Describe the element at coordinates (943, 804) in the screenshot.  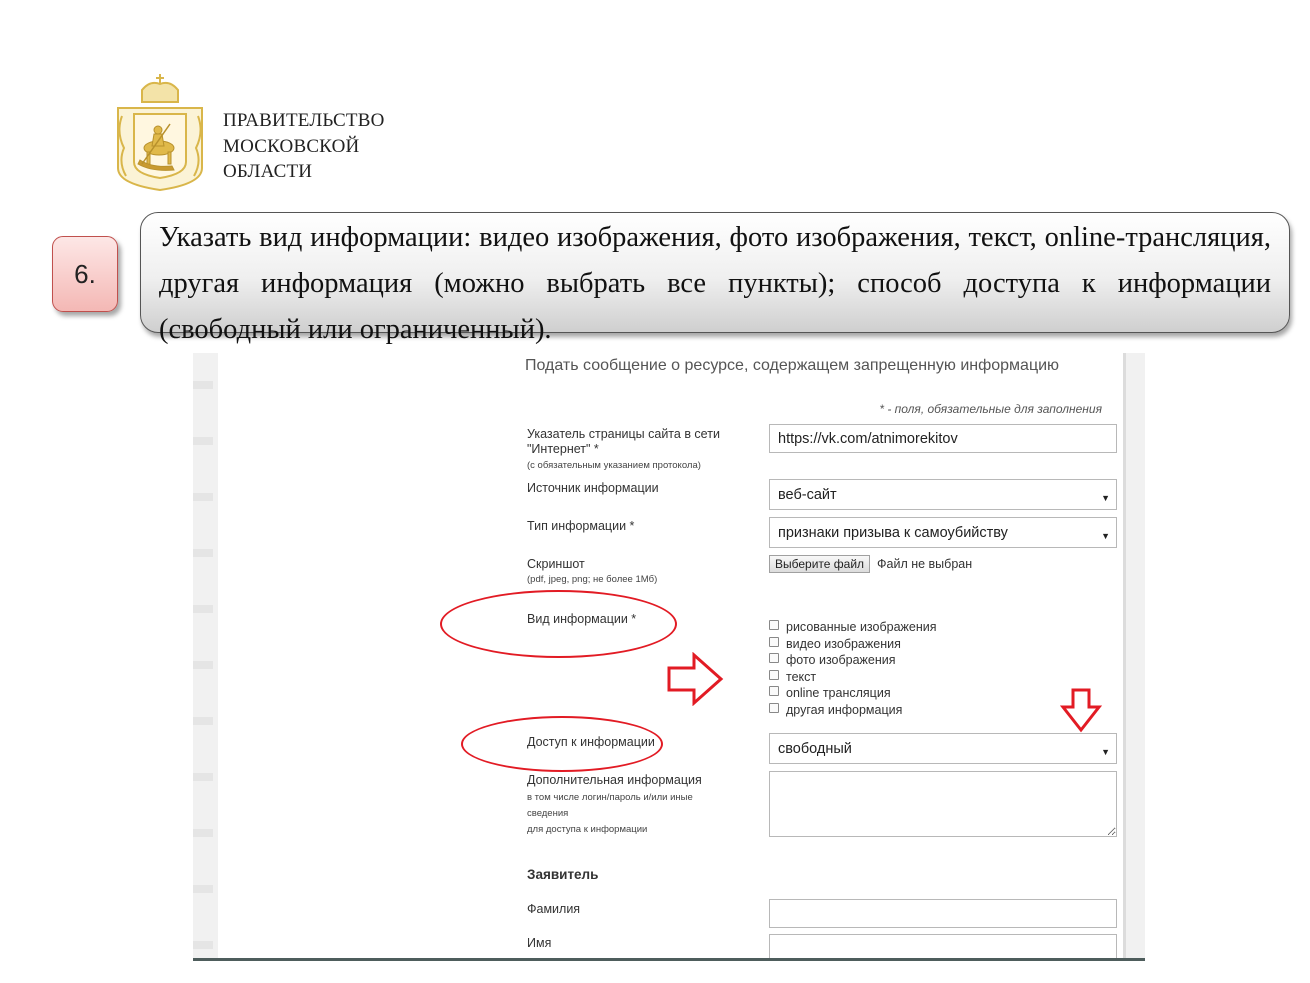
I see `extra-info-textarea` at that location.